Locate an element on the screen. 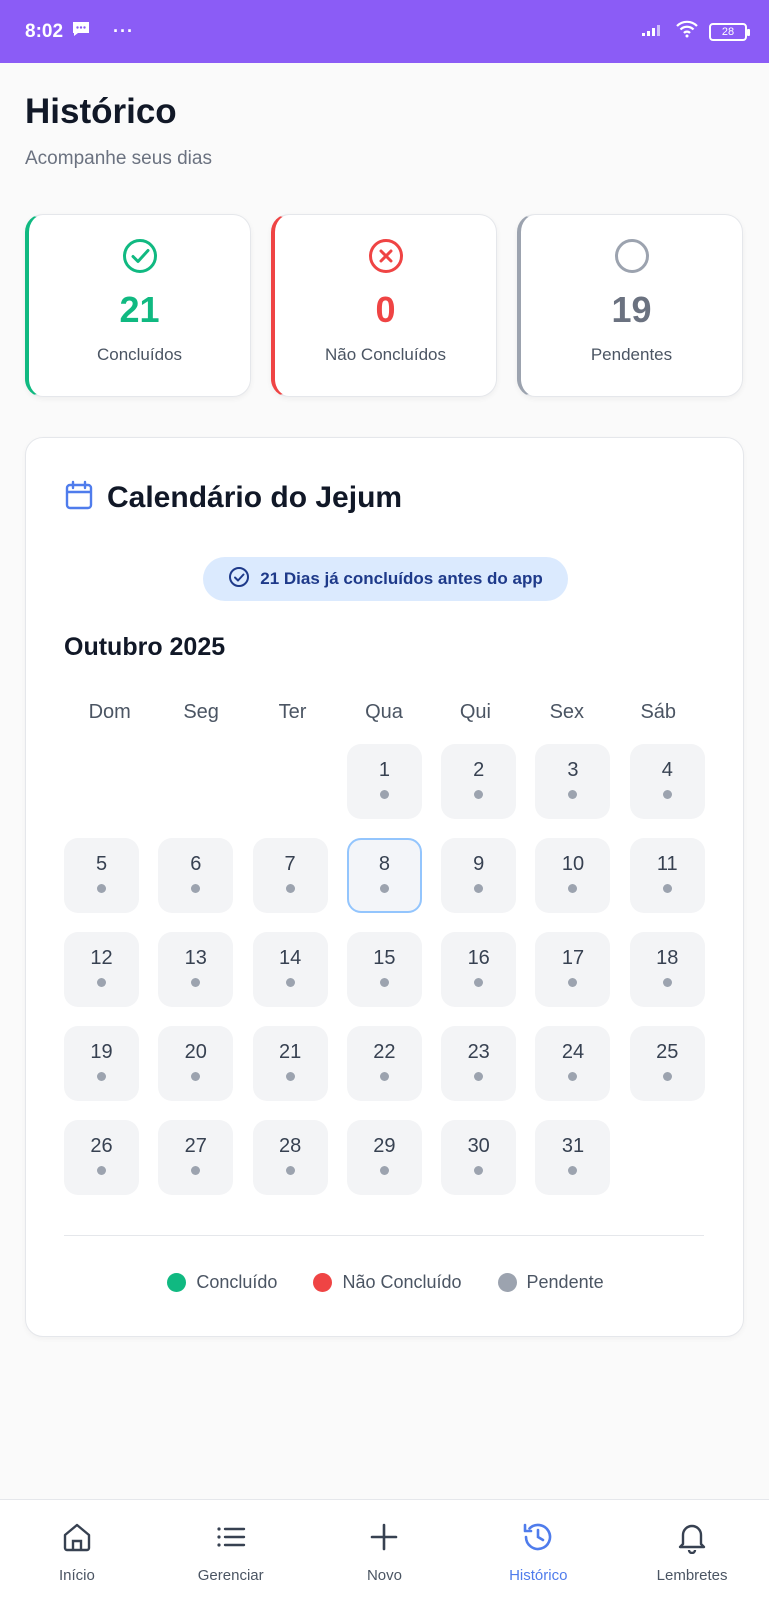  day-number: 26 is located at coordinates (101, 1145).